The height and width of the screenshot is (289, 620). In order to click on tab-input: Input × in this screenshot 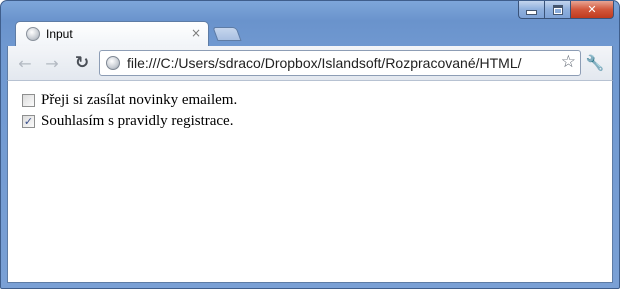, I will do `click(112, 34)`.